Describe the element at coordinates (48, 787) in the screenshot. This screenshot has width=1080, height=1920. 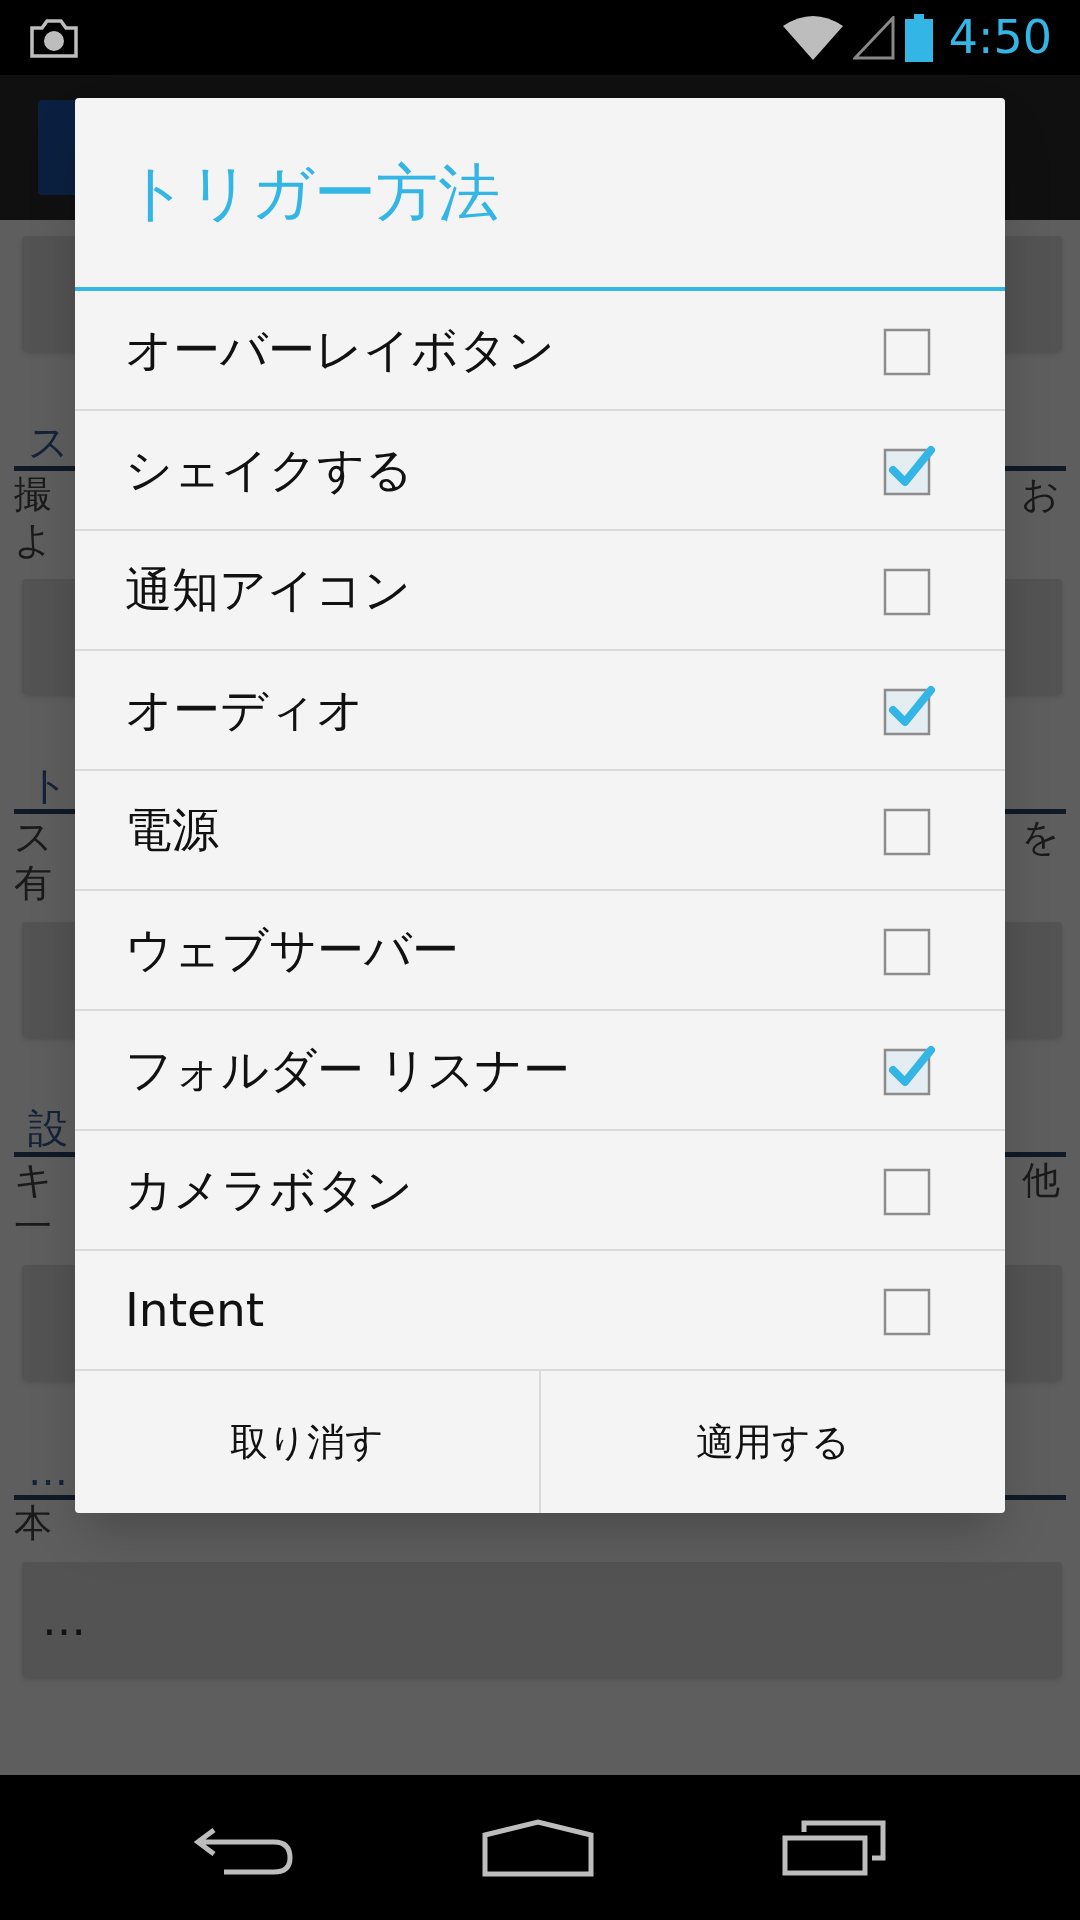
I see `section-header: ト` at that location.